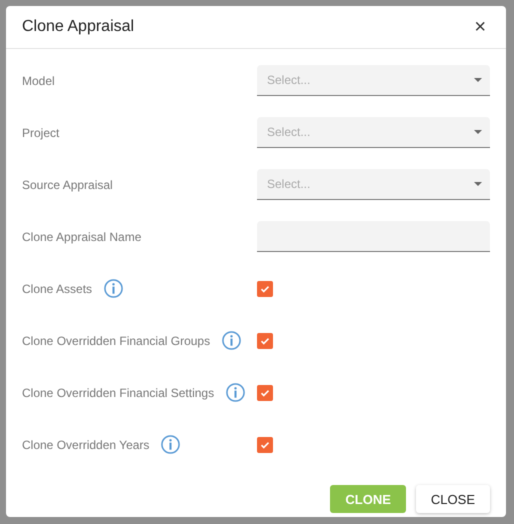 Image resolution: width=514 pixels, height=524 pixels. What do you see at coordinates (368, 499) in the screenshot?
I see `clone-button: CLONE` at bounding box center [368, 499].